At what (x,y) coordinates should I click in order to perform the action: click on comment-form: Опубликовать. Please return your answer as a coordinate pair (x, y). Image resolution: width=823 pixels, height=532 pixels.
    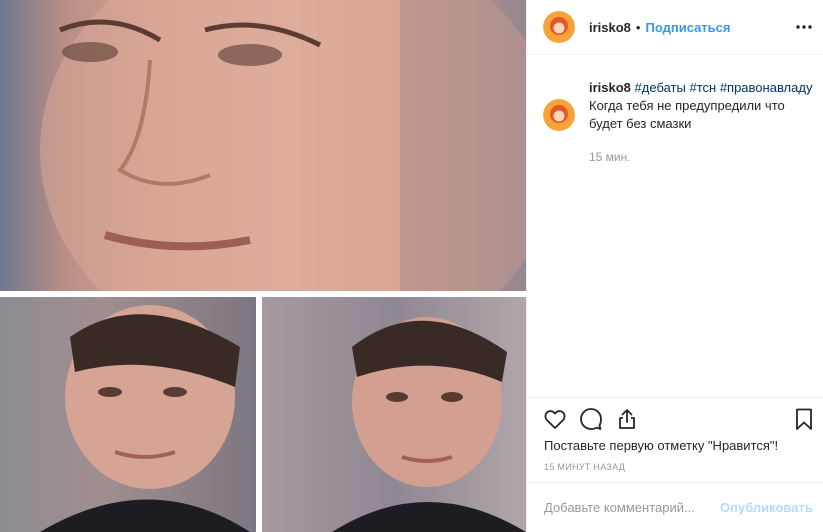
    Looking at the image, I should click on (675, 507).